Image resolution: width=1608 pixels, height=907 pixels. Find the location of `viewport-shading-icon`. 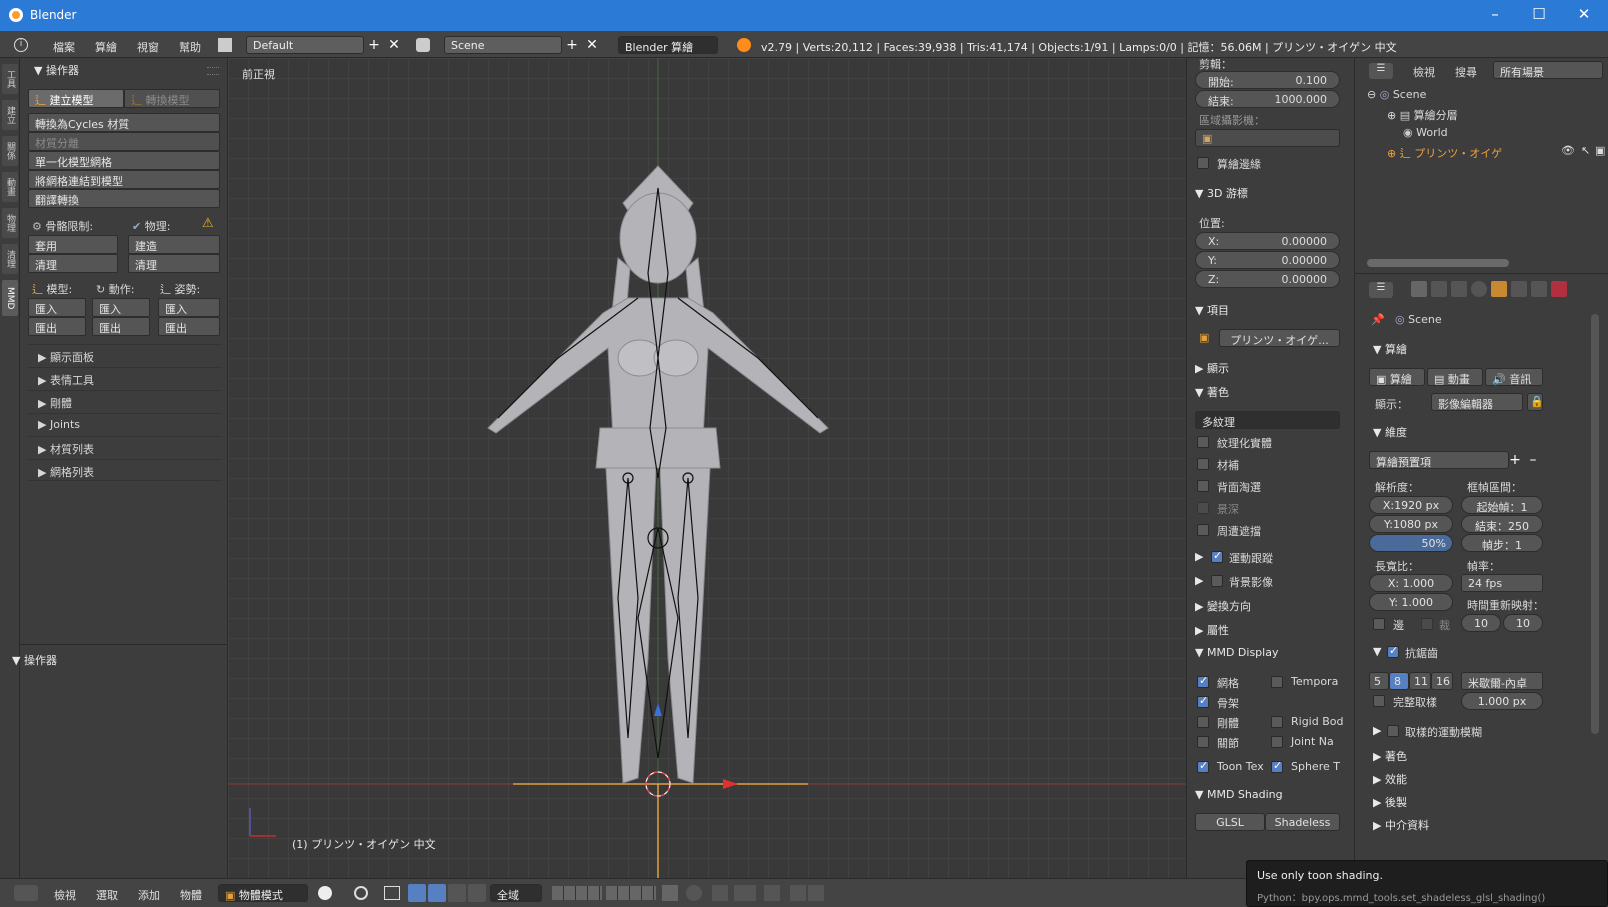

viewport-shading-icon is located at coordinates (325, 893).